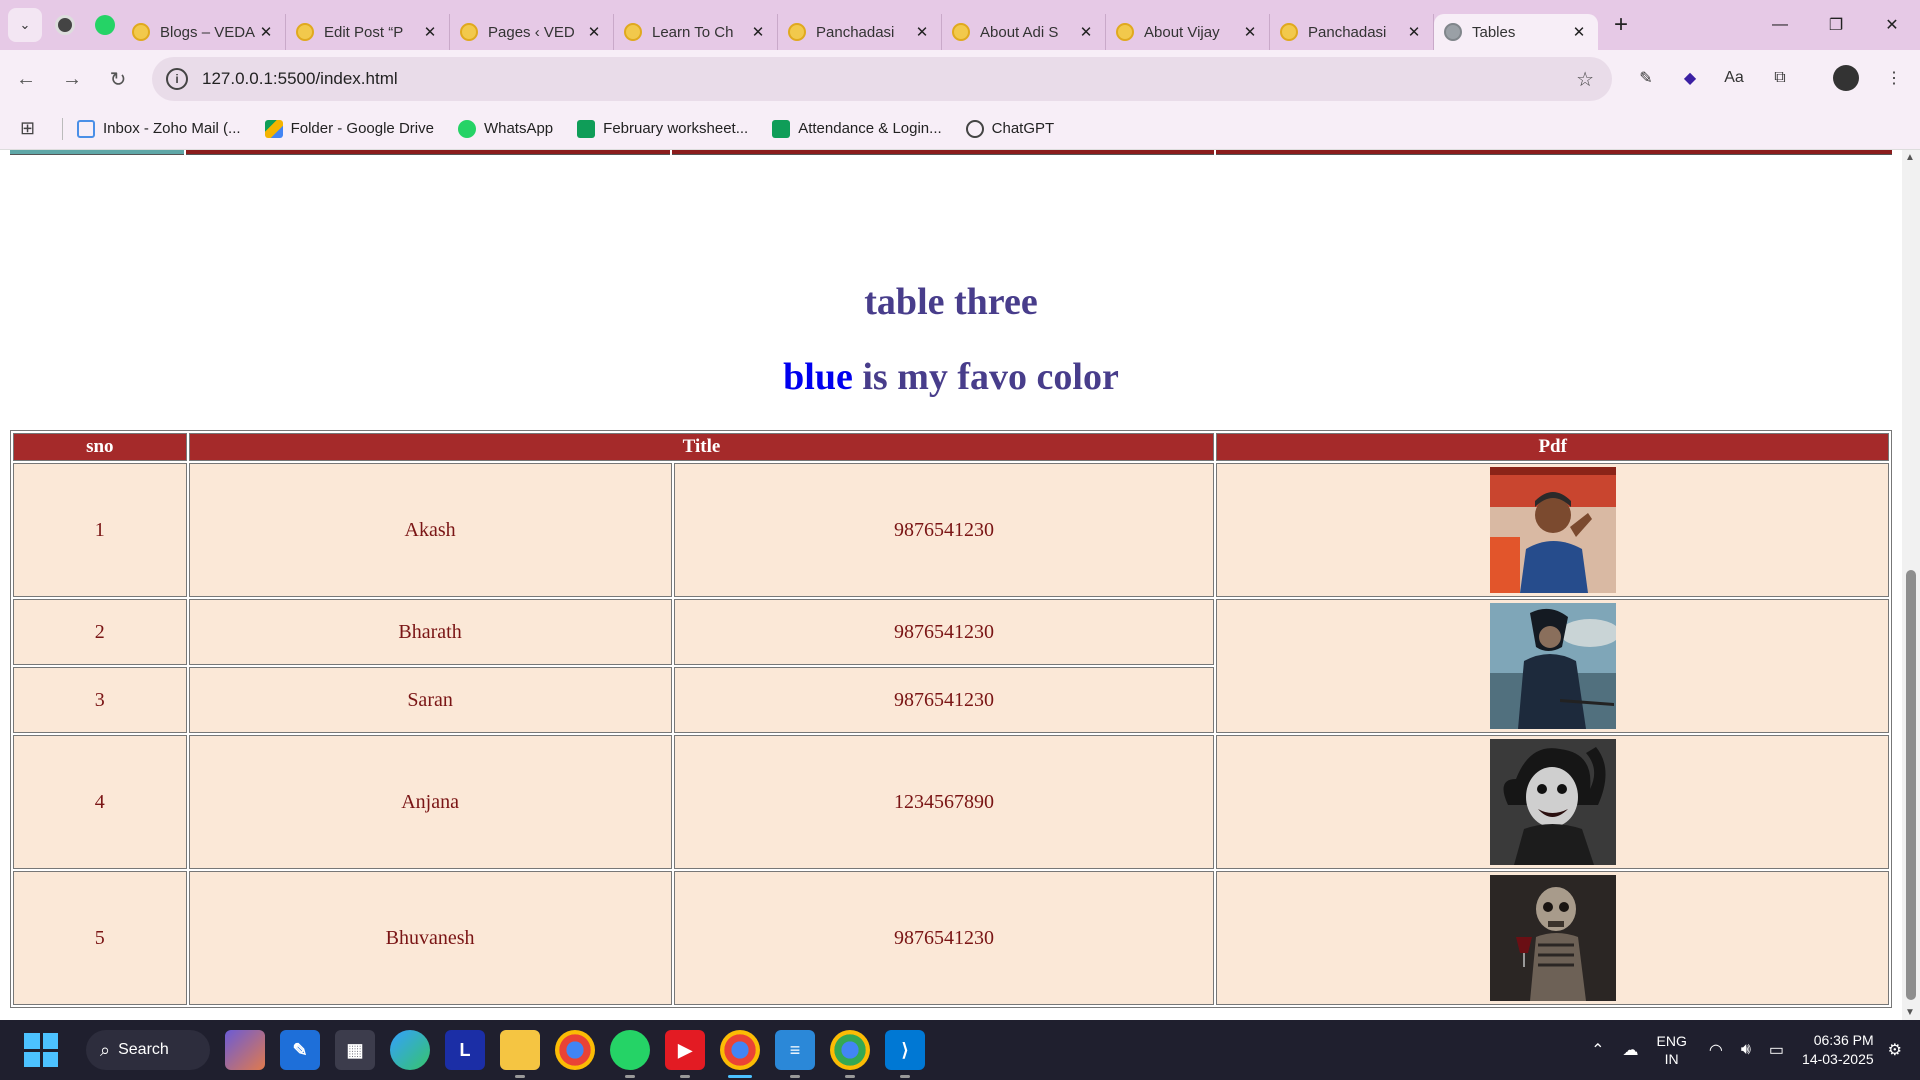 The image size is (1920, 1080). I want to click on extensions-puzzle-icon: ⧉, so click(1780, 78).